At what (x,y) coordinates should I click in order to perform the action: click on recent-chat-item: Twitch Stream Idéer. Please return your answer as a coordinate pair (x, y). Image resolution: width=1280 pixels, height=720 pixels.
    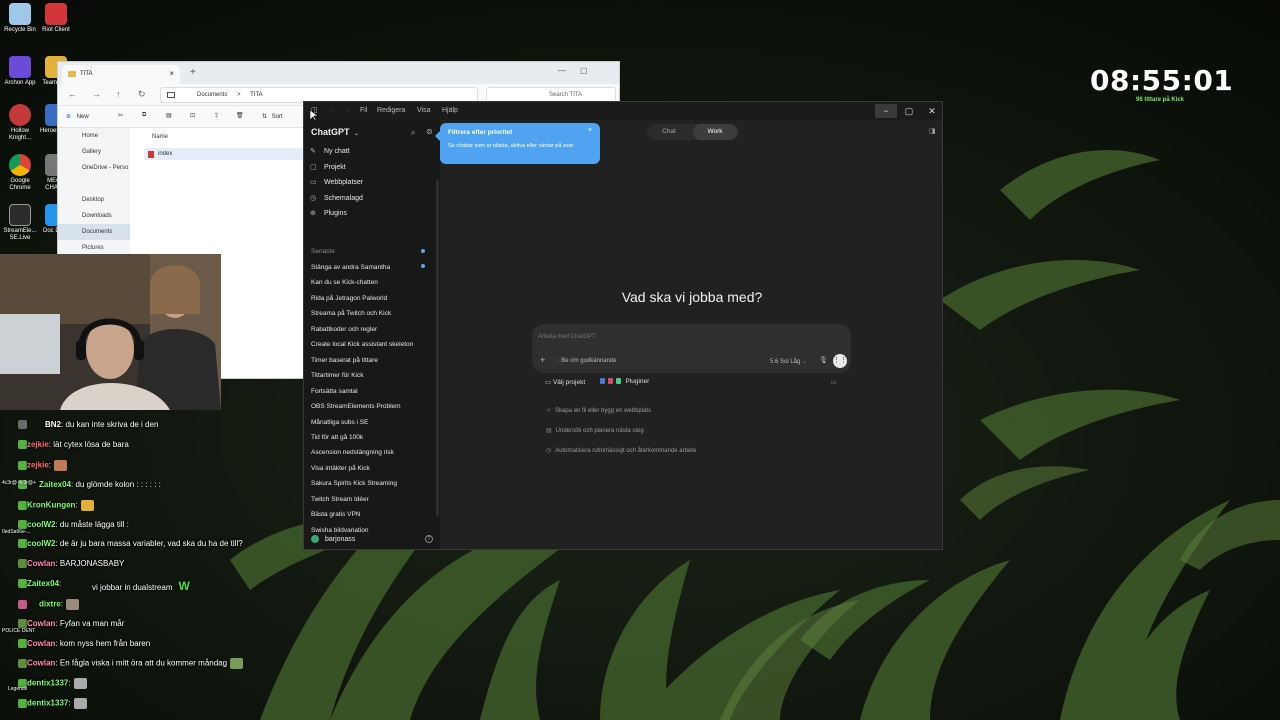
    Looking at the image, I should click on (340, 499).